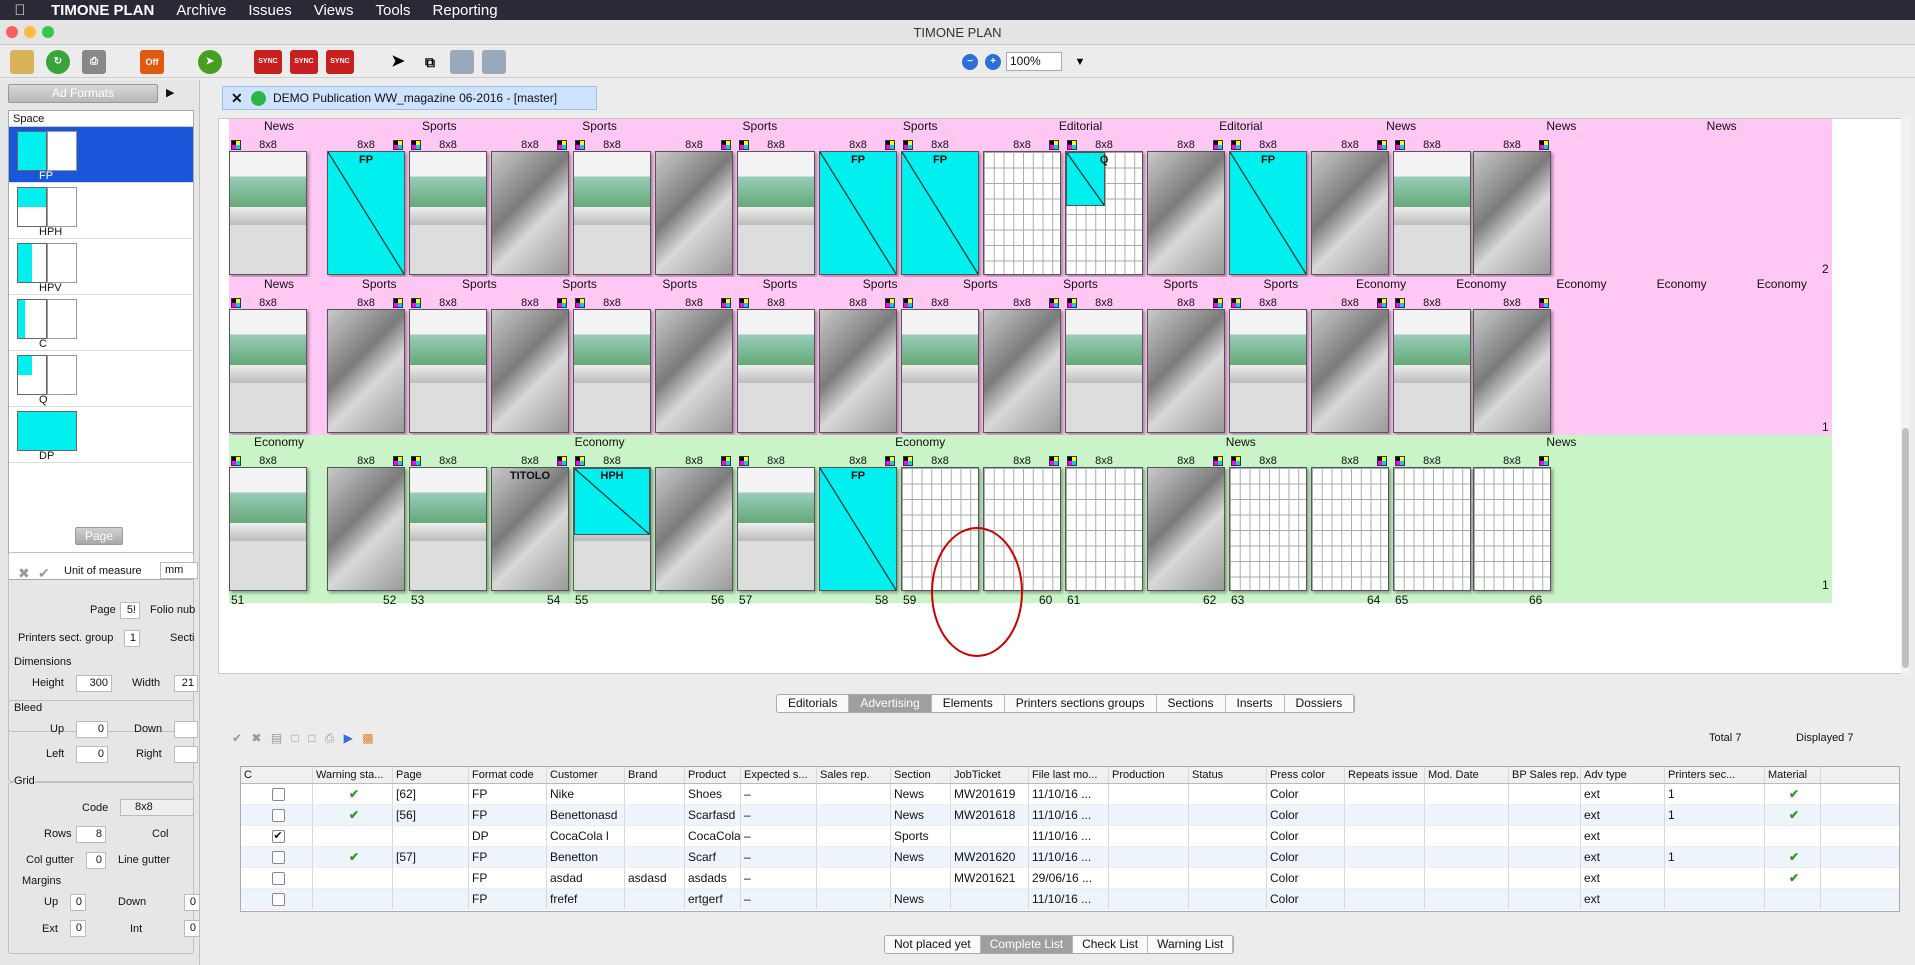  I want to click on open-folder-icon, so click(22, 62).